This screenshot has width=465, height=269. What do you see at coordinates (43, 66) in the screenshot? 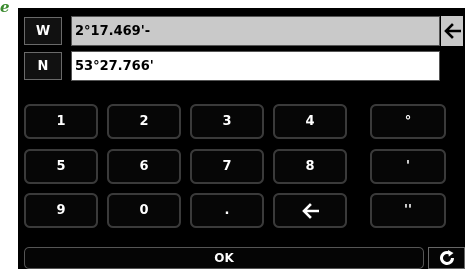
I see `hemisphere-toggle-lat: N` at bounding box center [43, 66].